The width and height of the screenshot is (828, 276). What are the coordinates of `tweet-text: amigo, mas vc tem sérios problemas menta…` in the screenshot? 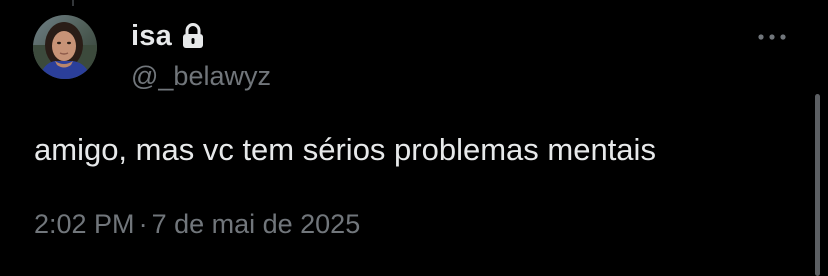 It's located at (345, 149).